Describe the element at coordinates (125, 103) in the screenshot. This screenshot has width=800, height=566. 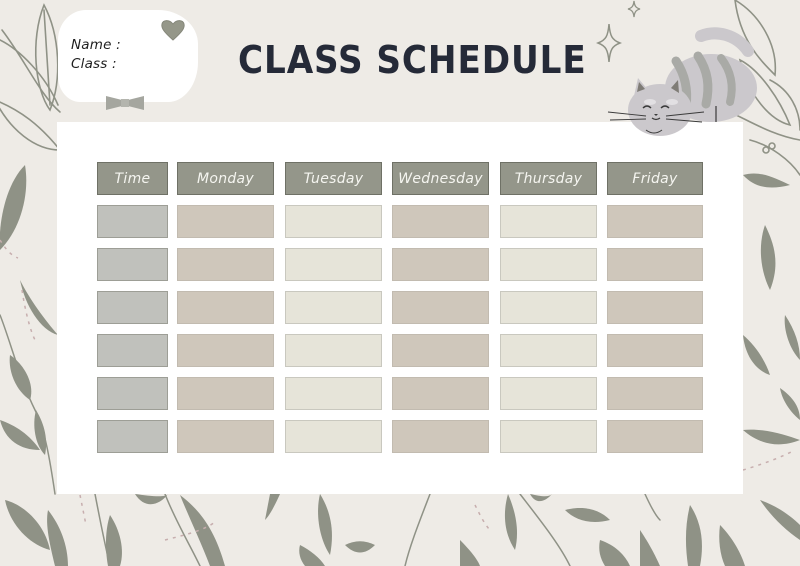
I see `bow-icon` at that location.